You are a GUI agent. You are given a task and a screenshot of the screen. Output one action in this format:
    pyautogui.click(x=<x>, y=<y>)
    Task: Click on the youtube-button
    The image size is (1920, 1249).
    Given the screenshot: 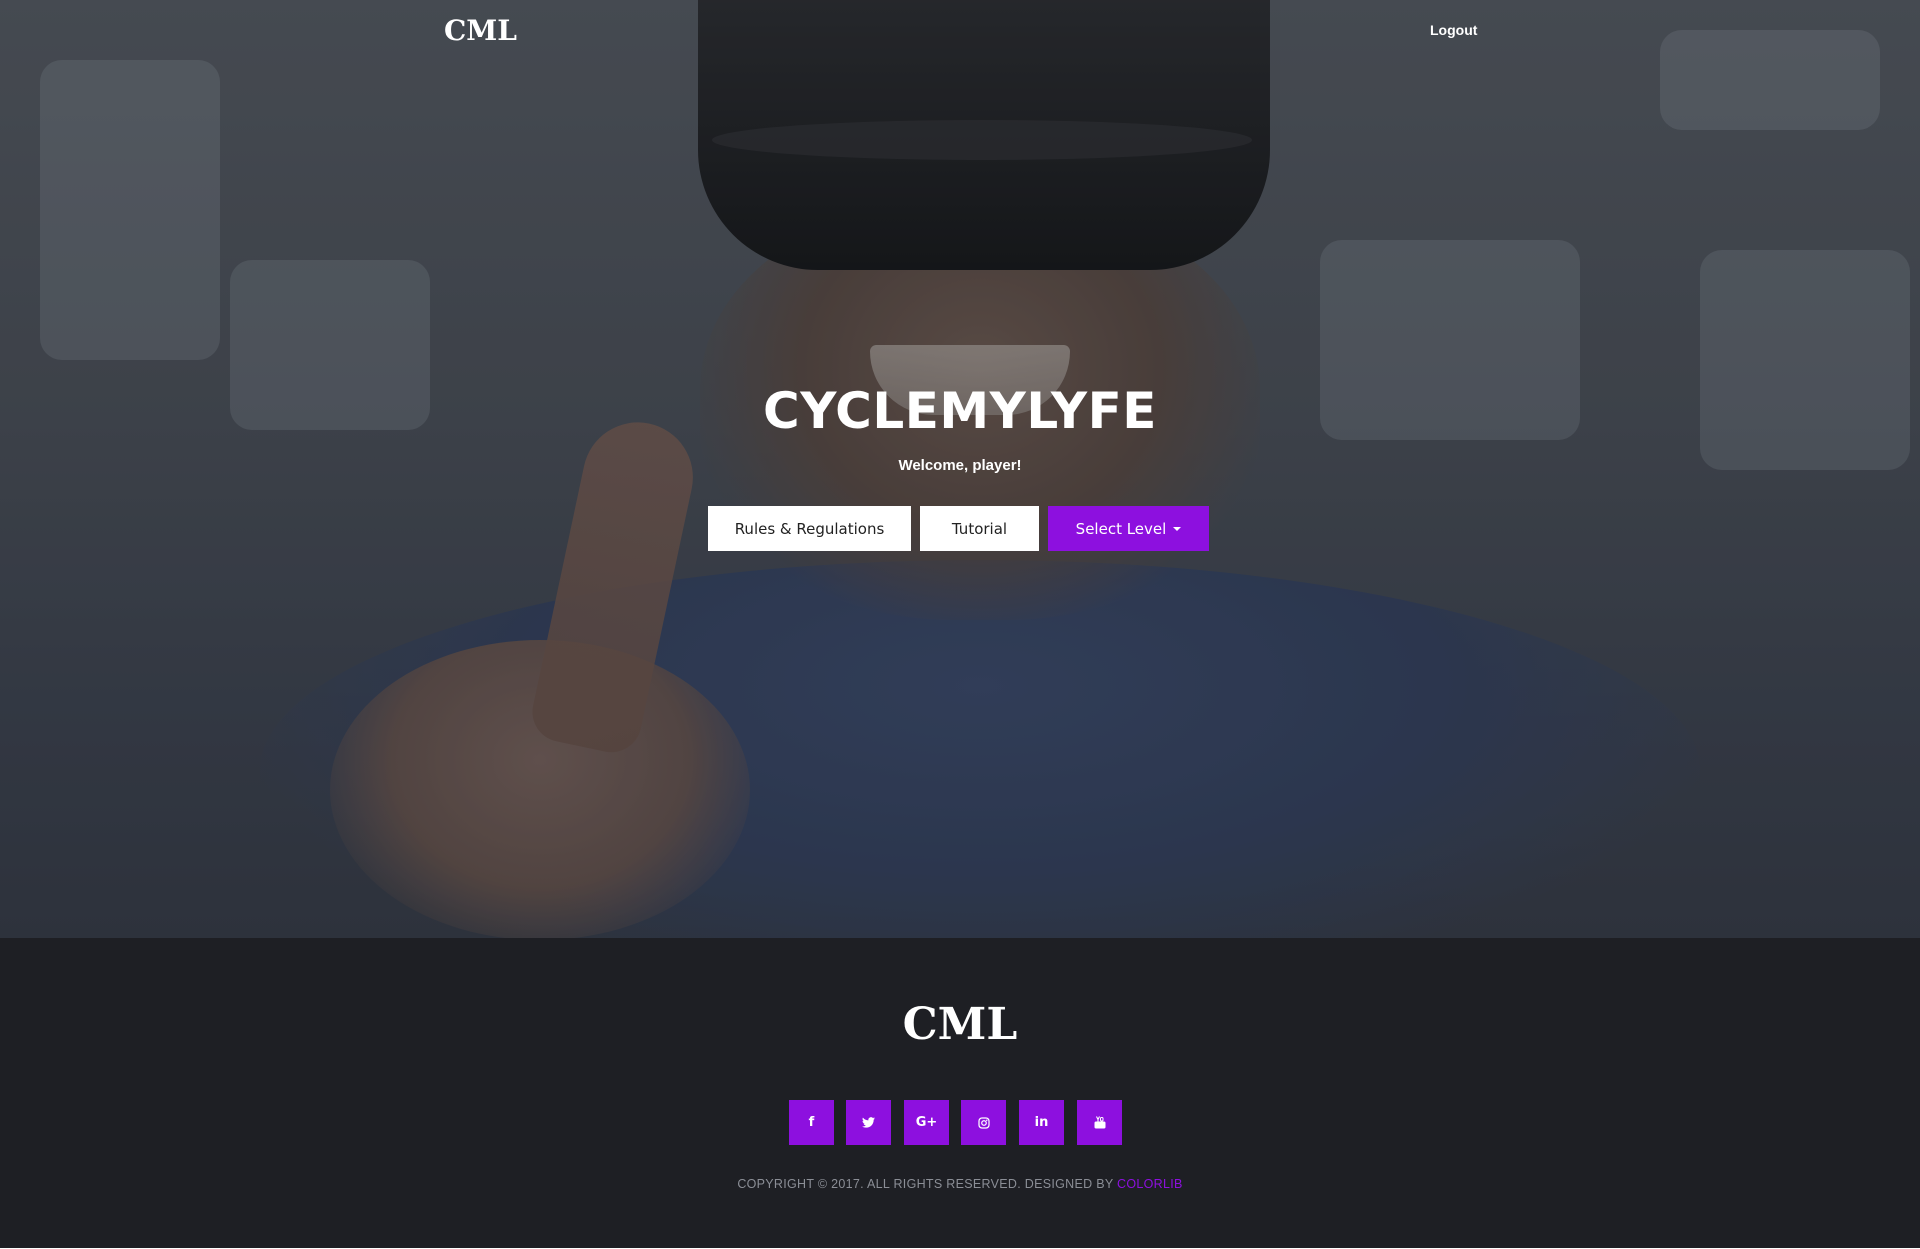 What is the action you would take?
    pyautogui.click(x=1099, y=1122)
    